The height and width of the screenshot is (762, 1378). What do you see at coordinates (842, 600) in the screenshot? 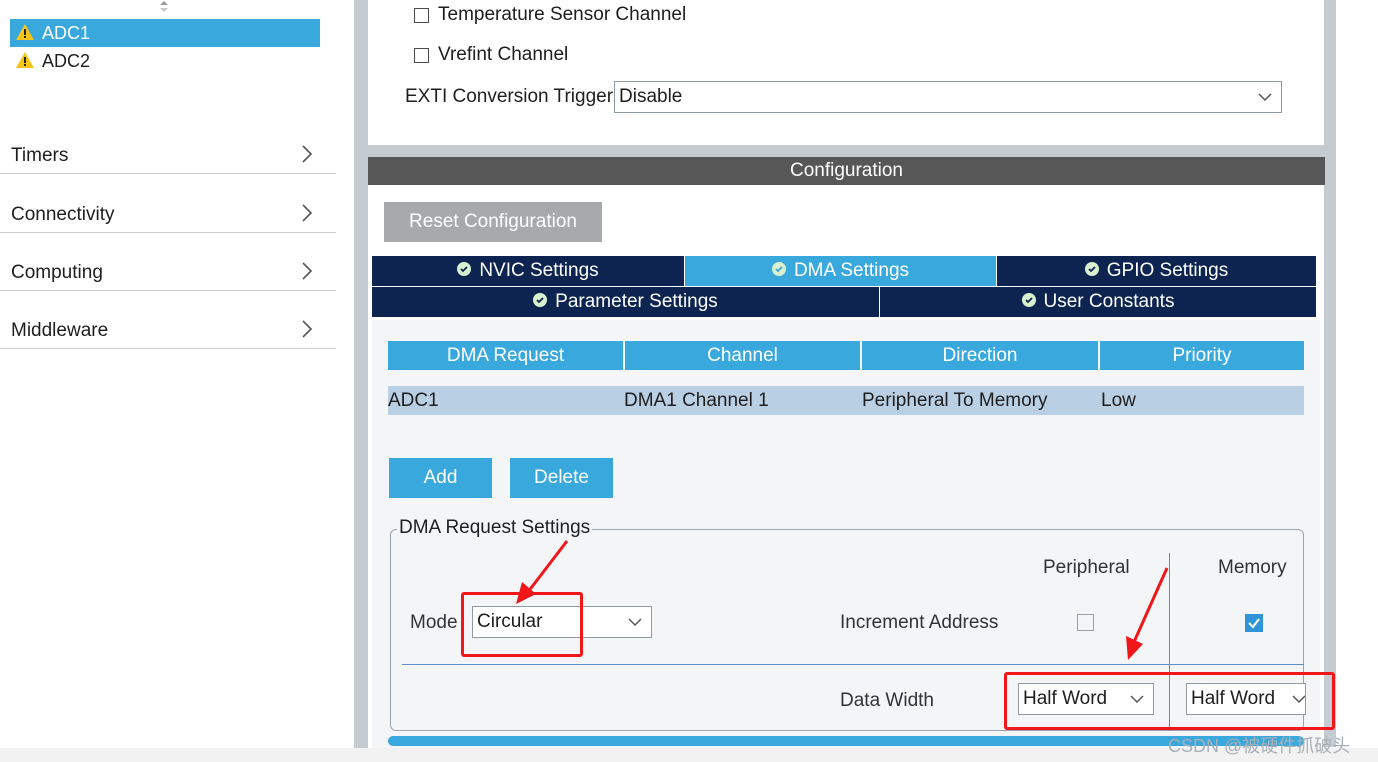
I see `annotation-arrows` at bounding box center [842, 600].